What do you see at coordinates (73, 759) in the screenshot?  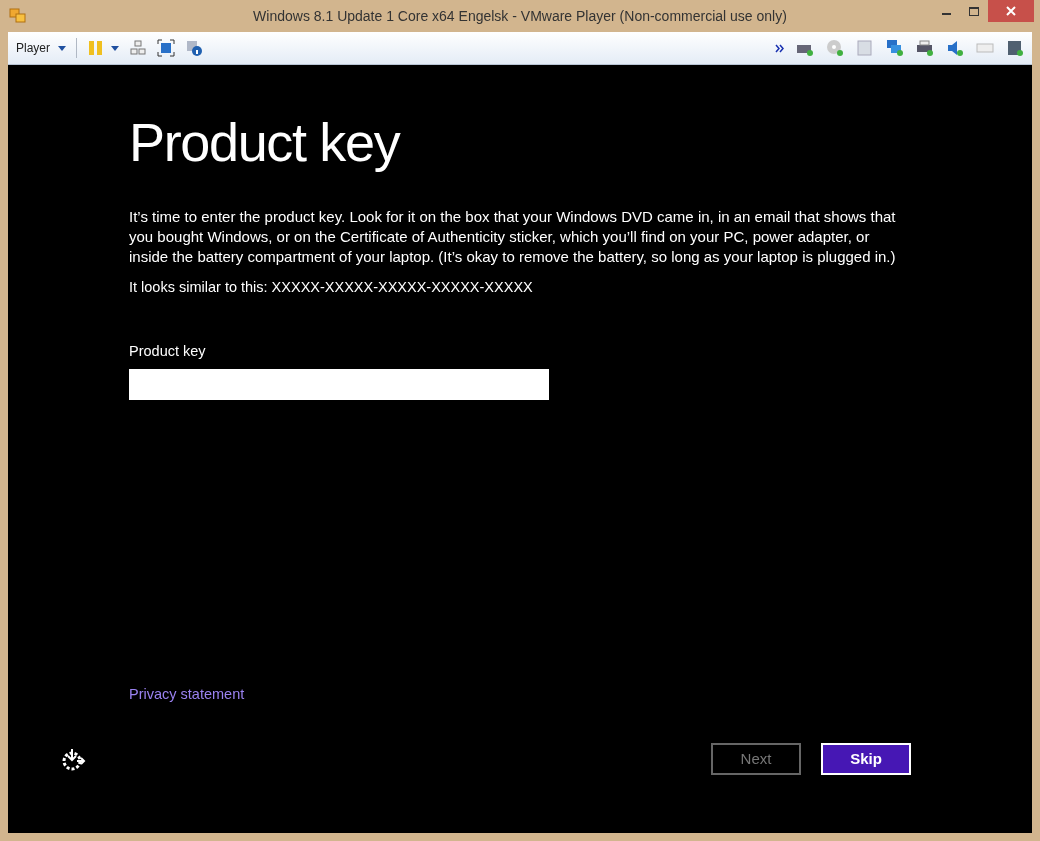 I see `accessibility-icon` at bounding box center [73, 759].